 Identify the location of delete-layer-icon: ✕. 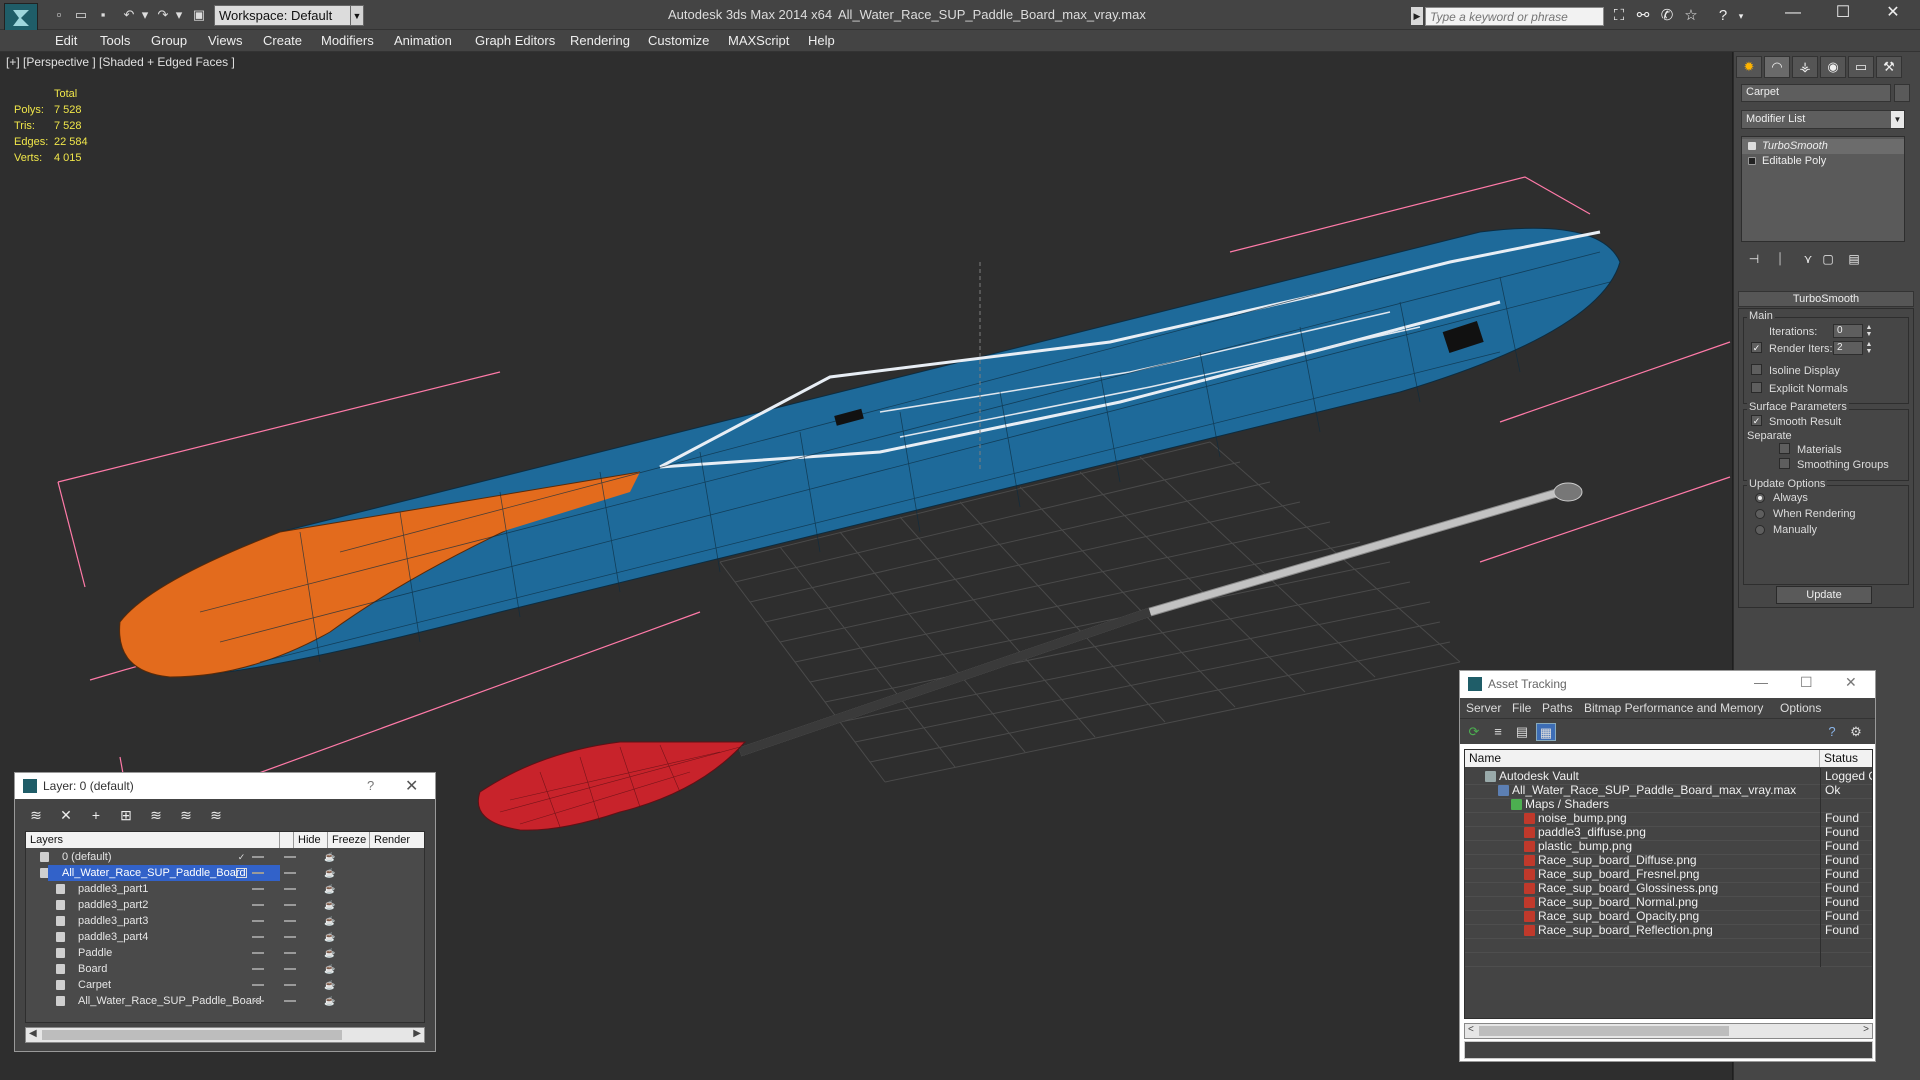
(66, 815).